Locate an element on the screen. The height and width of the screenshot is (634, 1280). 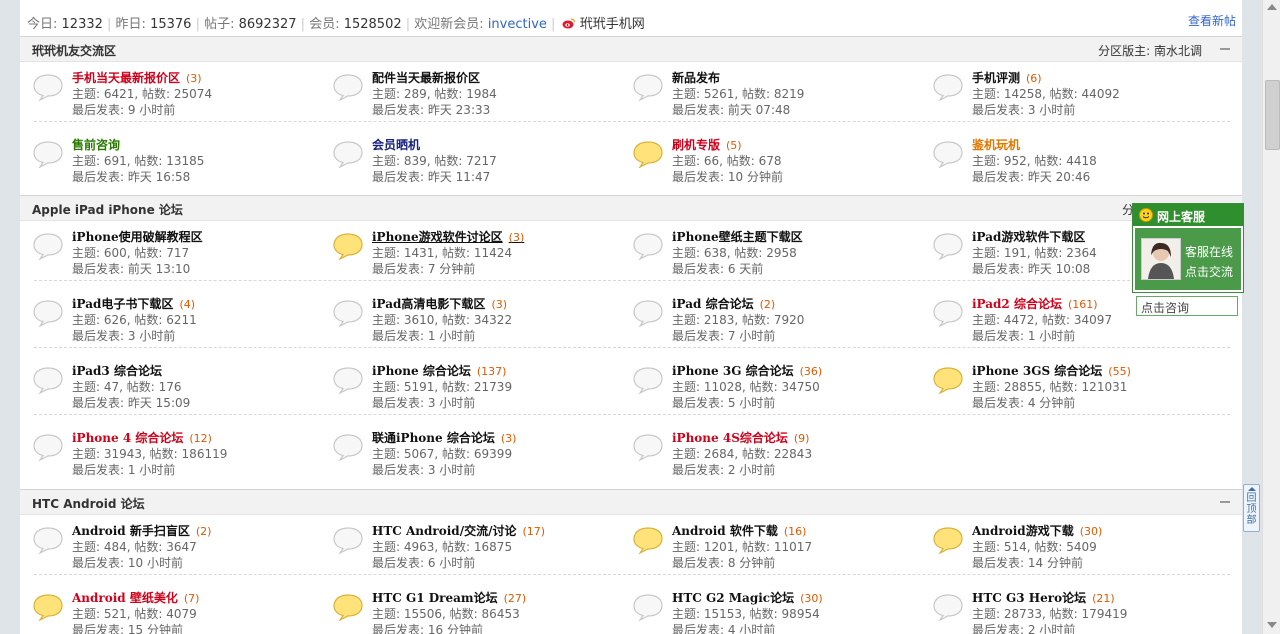
last-post-time: 14 分钟前 is located at coordinates (1055, 563).